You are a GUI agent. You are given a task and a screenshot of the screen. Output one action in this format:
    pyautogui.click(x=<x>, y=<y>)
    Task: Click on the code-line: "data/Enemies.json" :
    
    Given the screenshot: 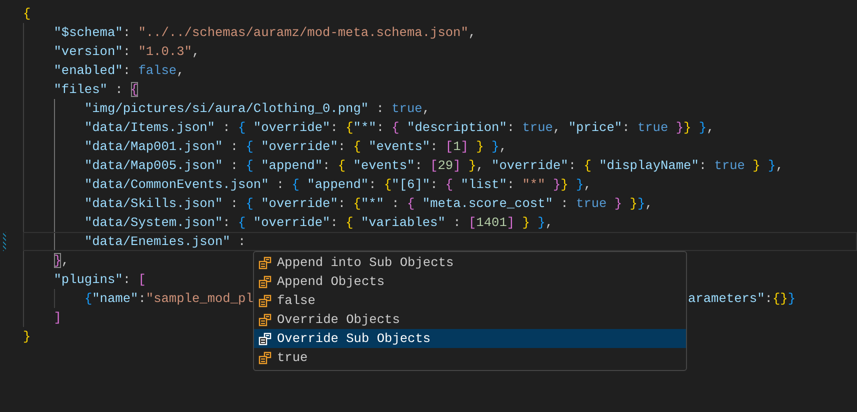 What is the action you would take?
    pyautogui.click(x=164, y=241)
    